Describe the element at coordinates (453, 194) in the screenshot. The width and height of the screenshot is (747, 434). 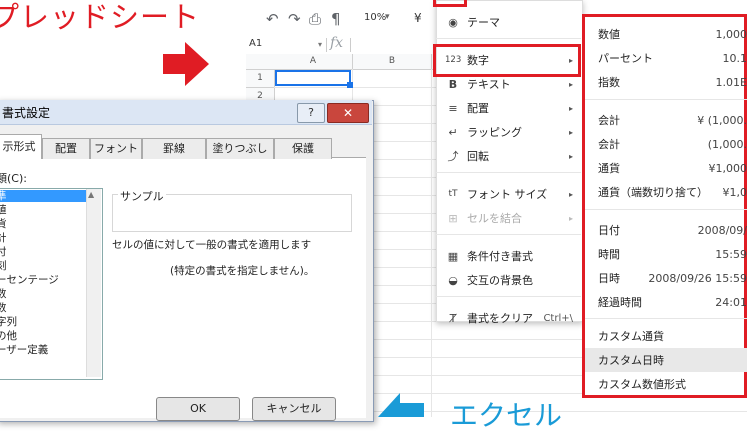
I see `font-size-icon: tT` at that location.